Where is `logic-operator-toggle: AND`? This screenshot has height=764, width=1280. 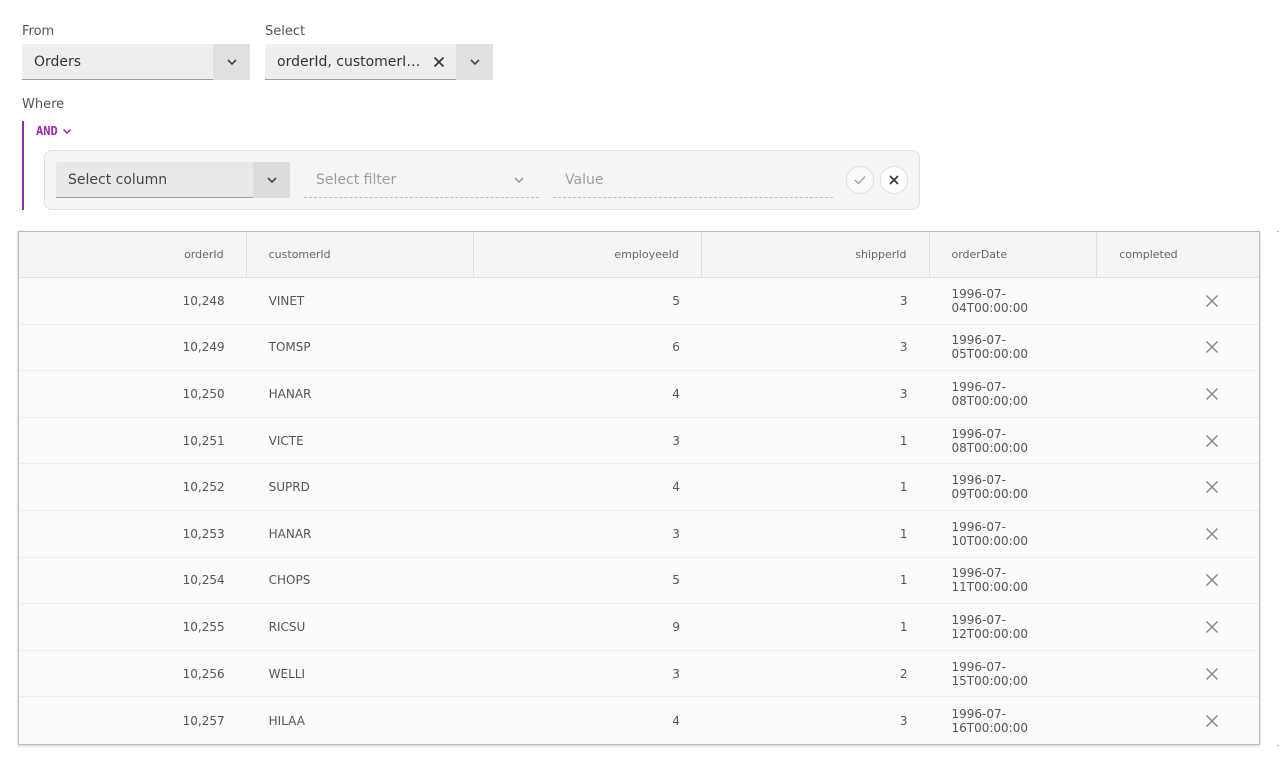
logic-operator-toggle: AND is located at coordinates (54, 131).